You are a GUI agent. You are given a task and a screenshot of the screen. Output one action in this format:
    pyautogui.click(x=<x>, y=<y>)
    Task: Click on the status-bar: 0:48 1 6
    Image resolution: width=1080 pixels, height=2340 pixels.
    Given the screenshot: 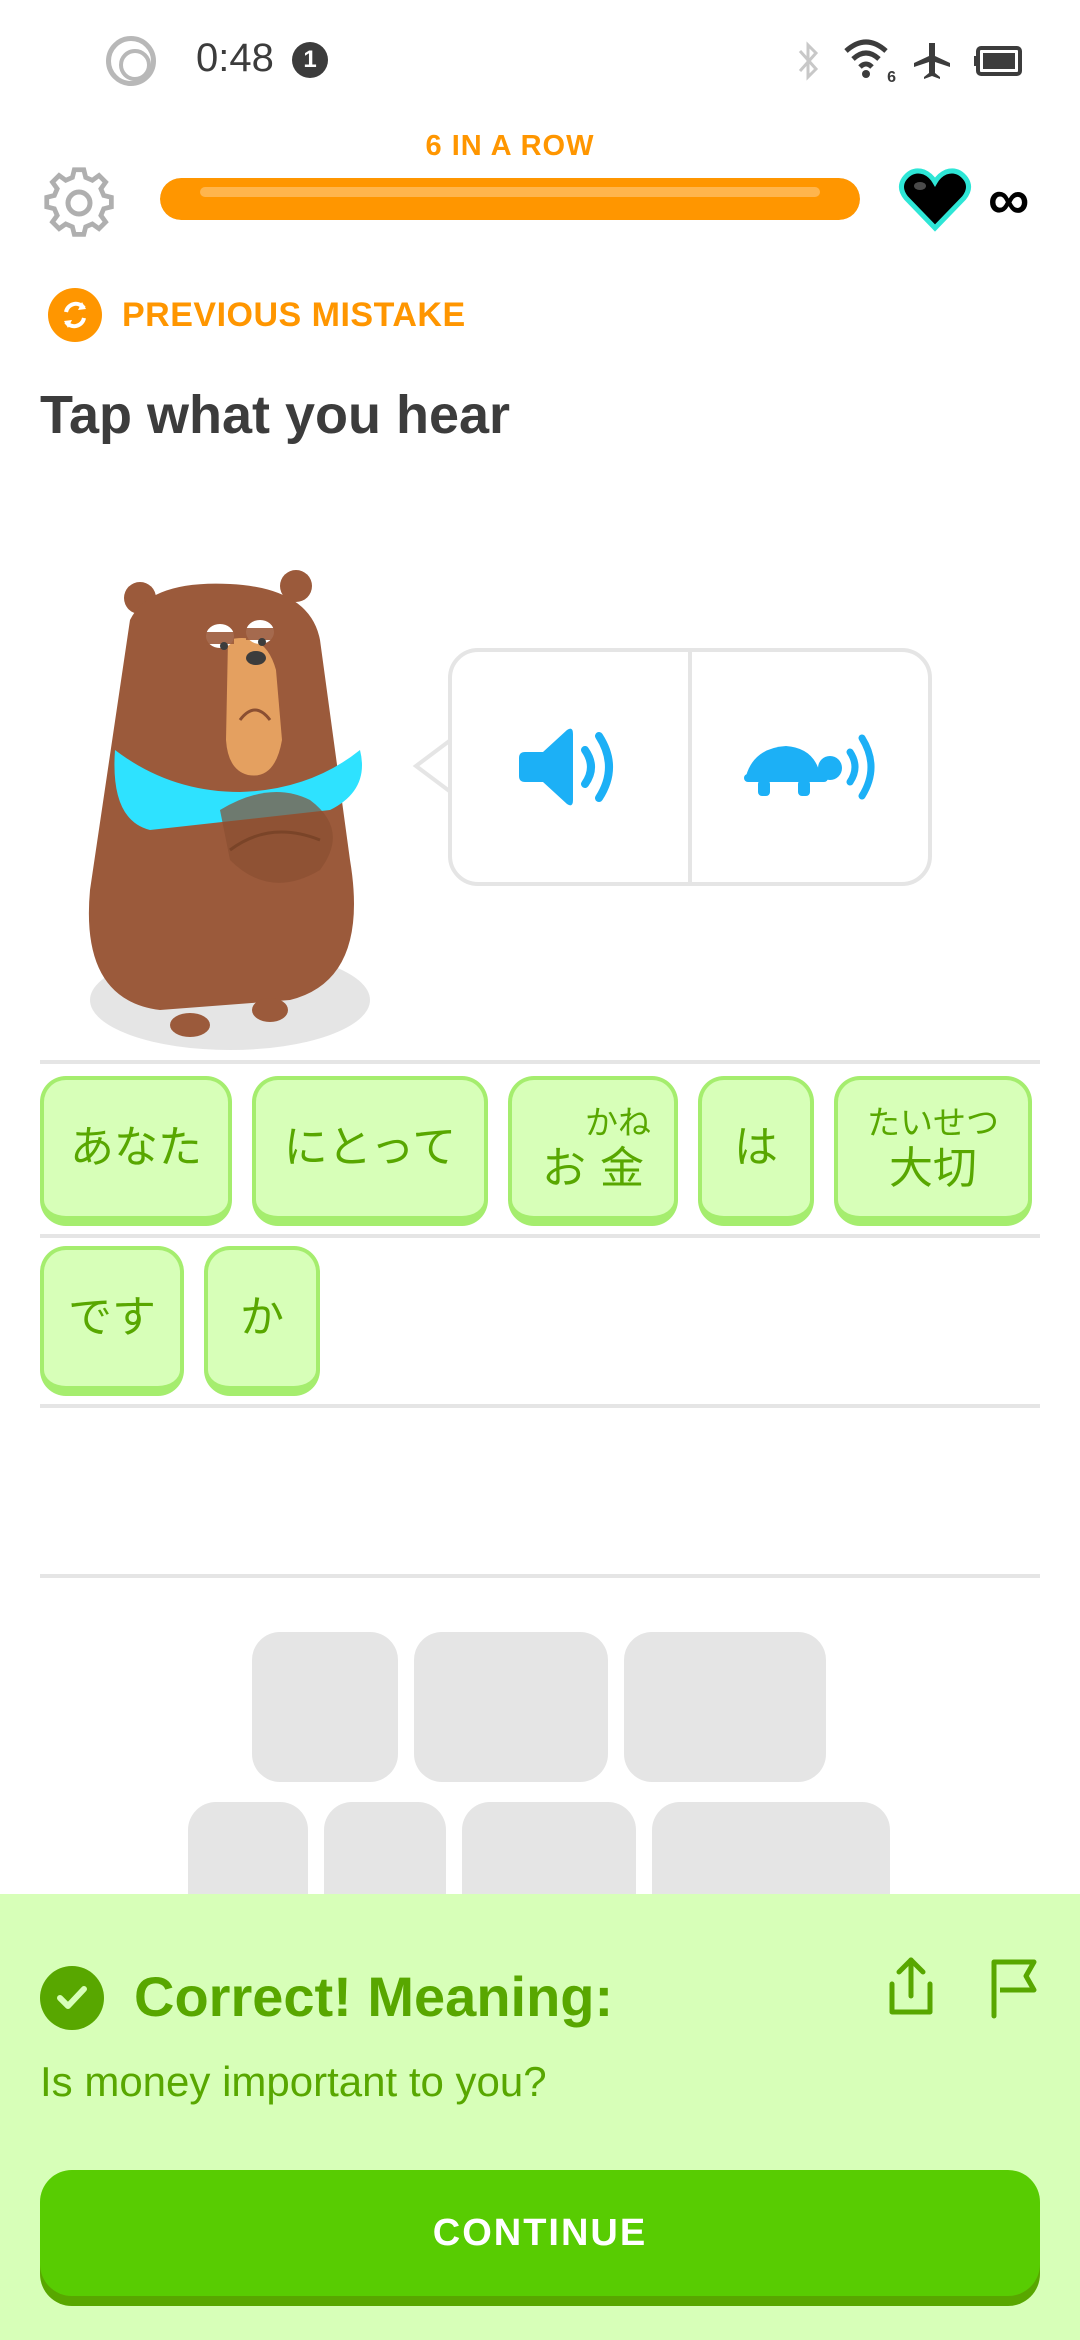 What is the action you would take?
    pyautogui.click(x=540, y=60)
    